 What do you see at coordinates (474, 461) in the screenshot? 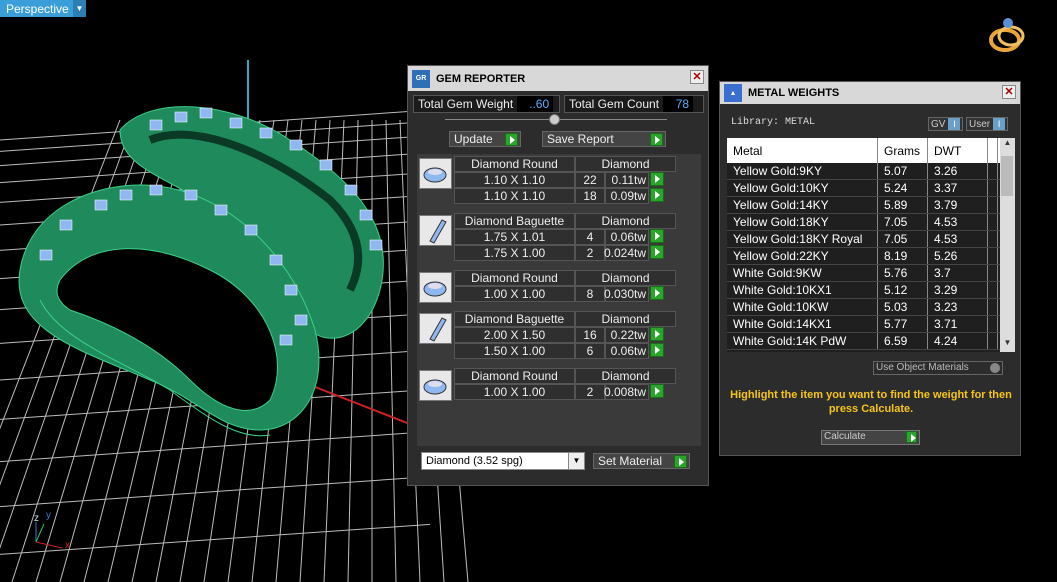
I see `material-select-value: Diamond (3.52 spg)` at bounding box center [474, 461].